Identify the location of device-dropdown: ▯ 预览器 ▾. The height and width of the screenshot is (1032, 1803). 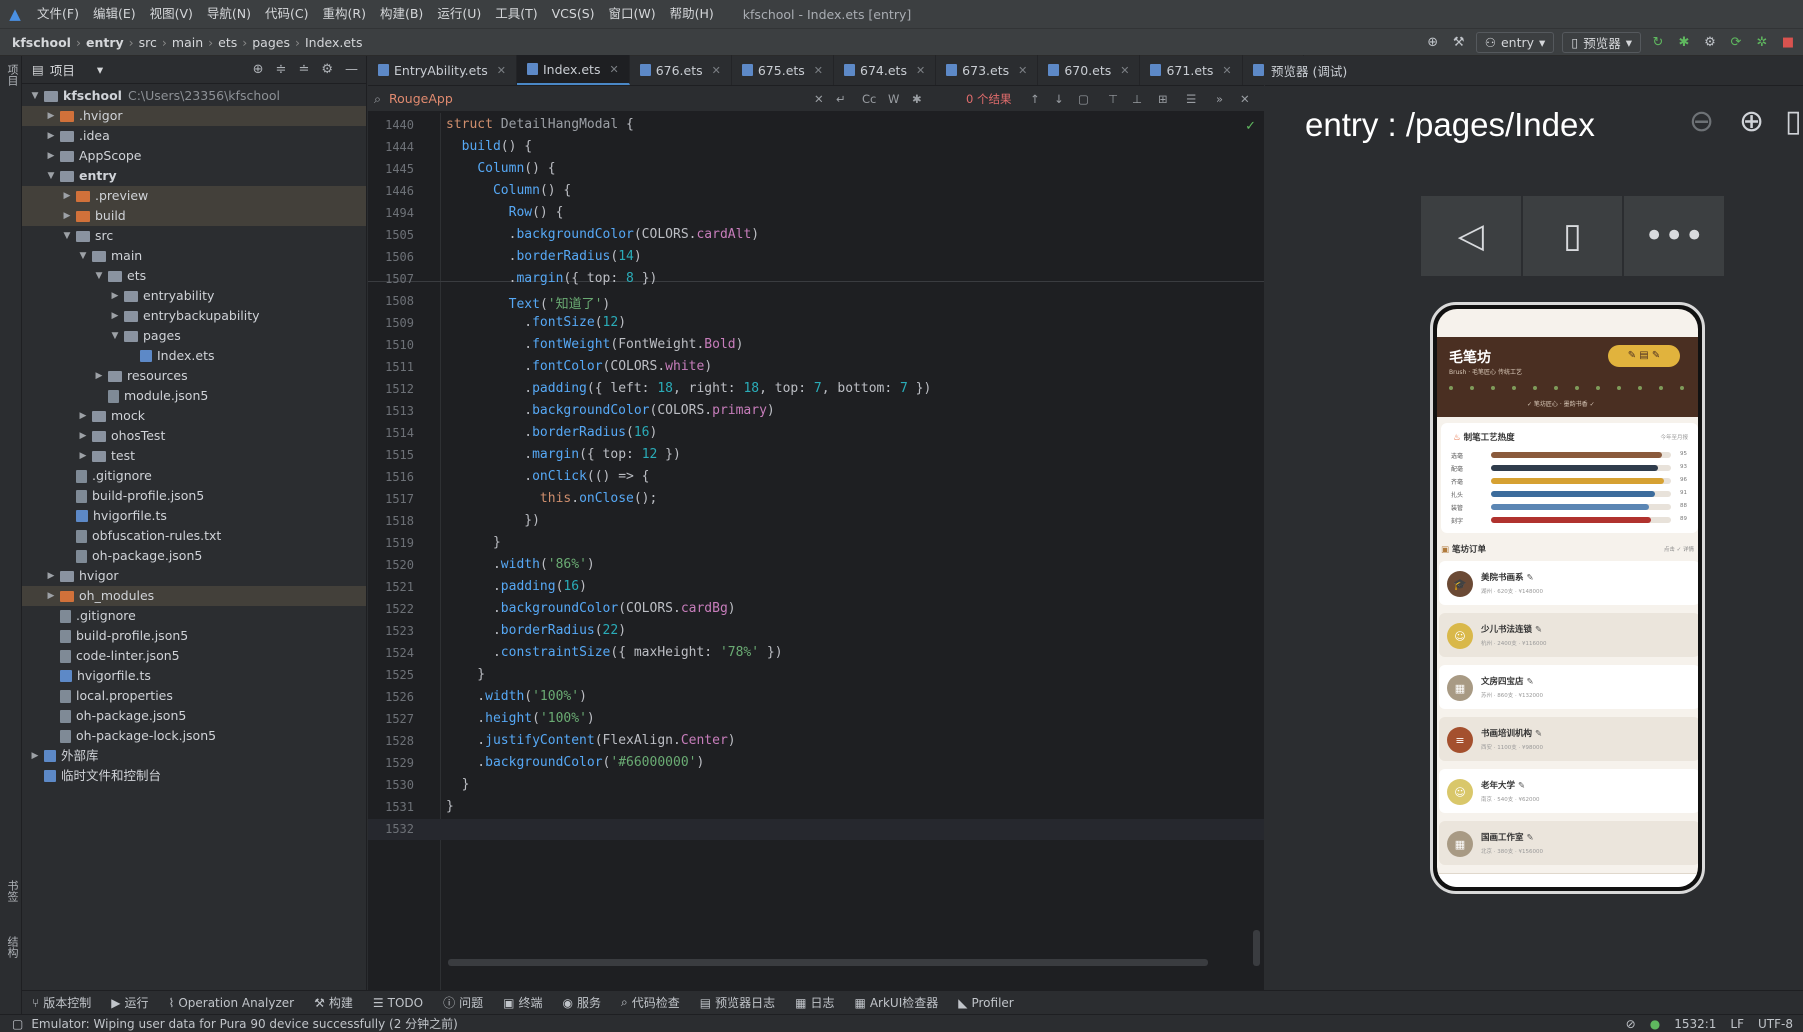
(1601, 42).